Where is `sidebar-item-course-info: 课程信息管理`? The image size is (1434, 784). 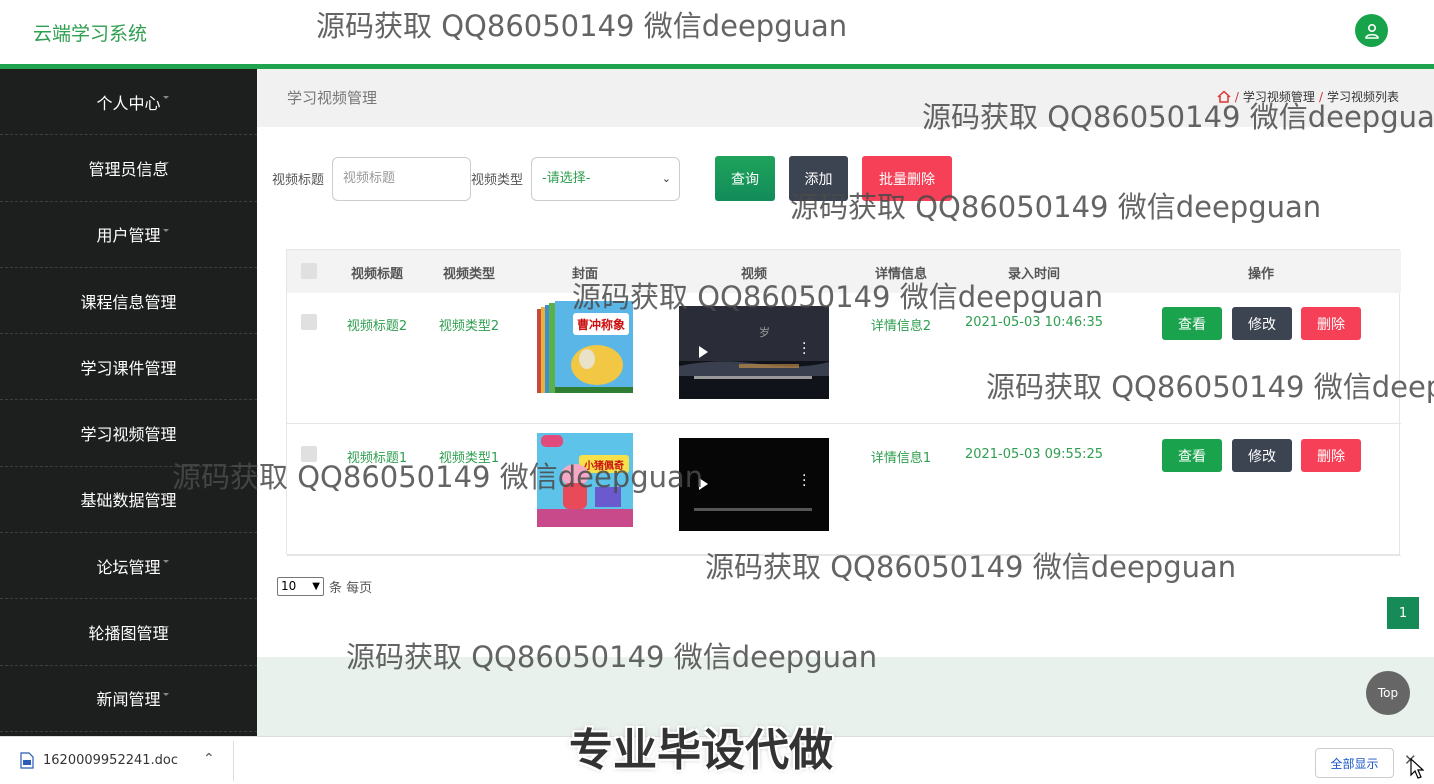 sidebar-item-course-info: 课程信息管理 is located at coordinates (128, 301).